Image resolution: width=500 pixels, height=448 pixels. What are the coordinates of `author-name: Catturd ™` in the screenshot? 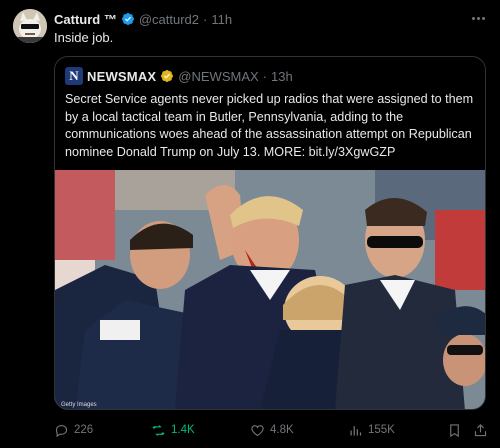 It's located at (85, 19).